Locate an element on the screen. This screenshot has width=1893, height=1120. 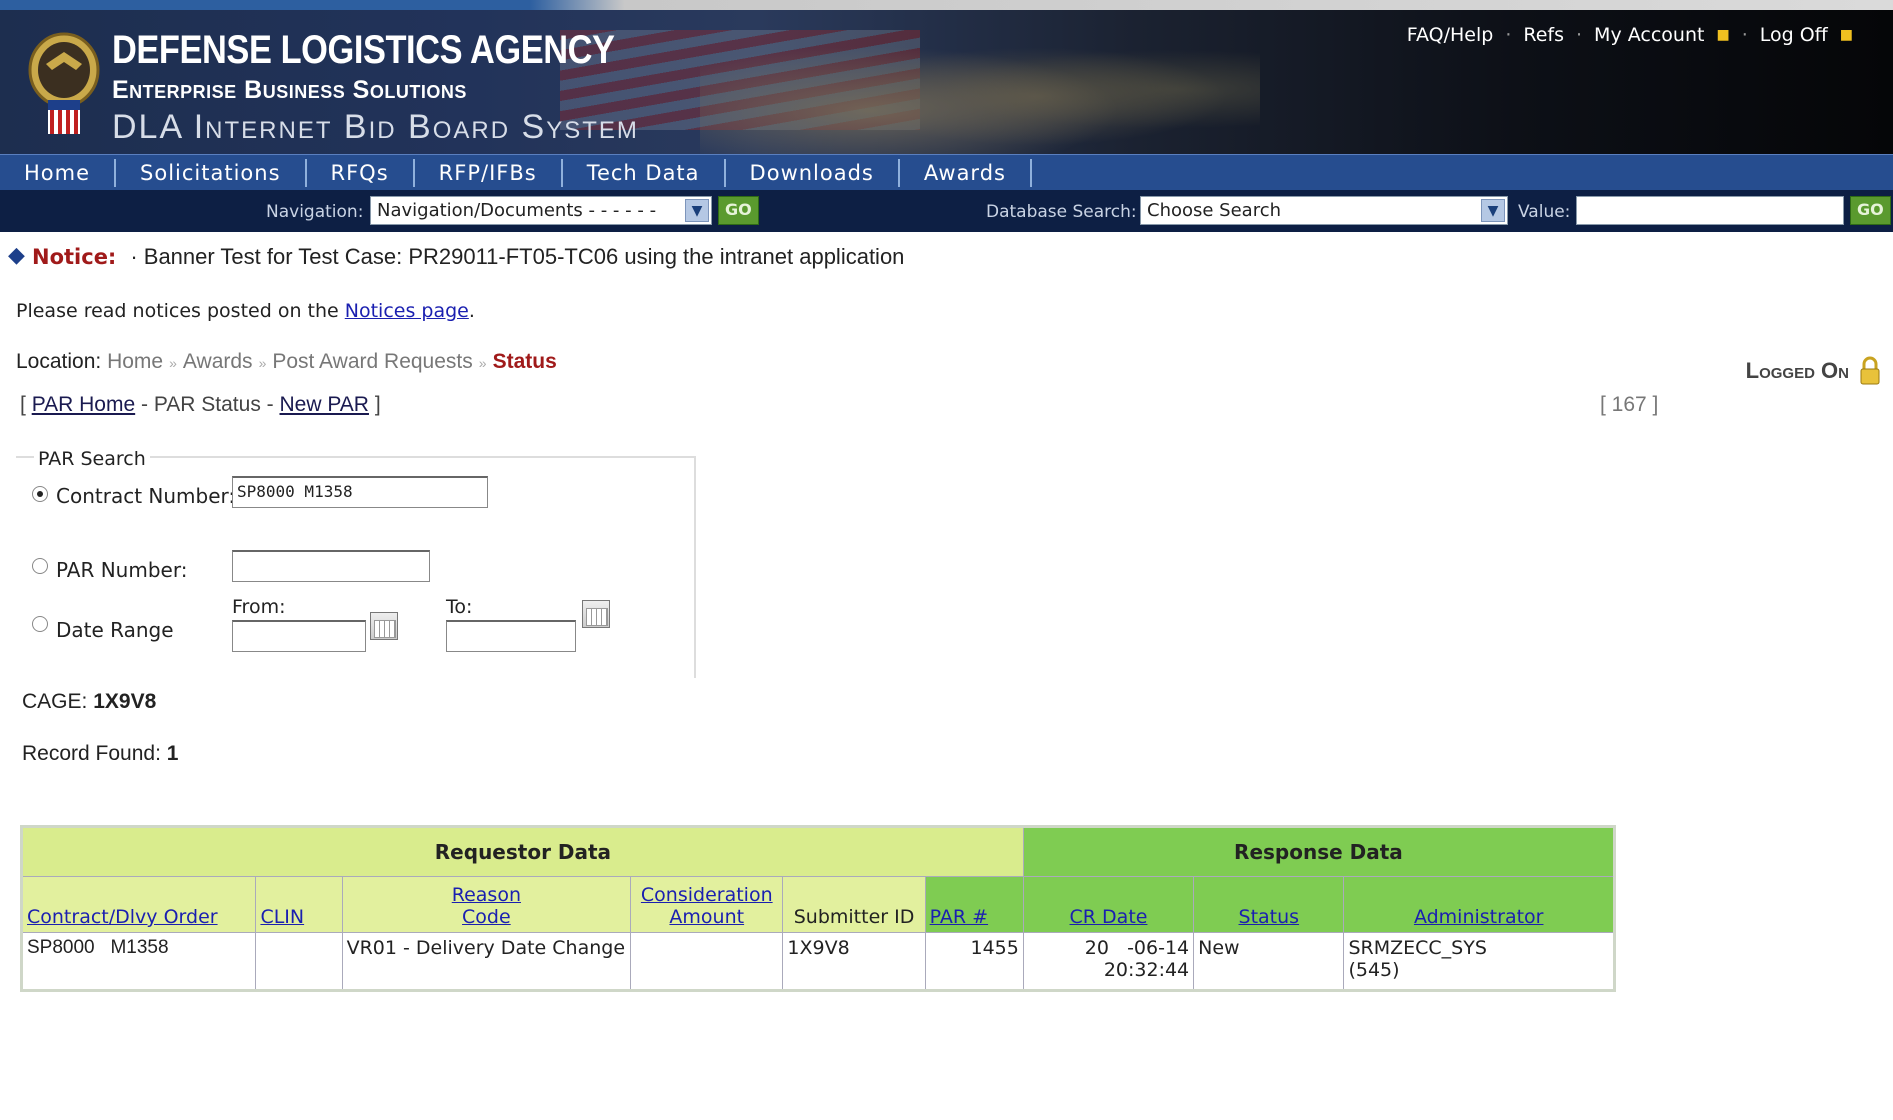
clin-sort-link: CLIN is located at coordinates (282, 917).